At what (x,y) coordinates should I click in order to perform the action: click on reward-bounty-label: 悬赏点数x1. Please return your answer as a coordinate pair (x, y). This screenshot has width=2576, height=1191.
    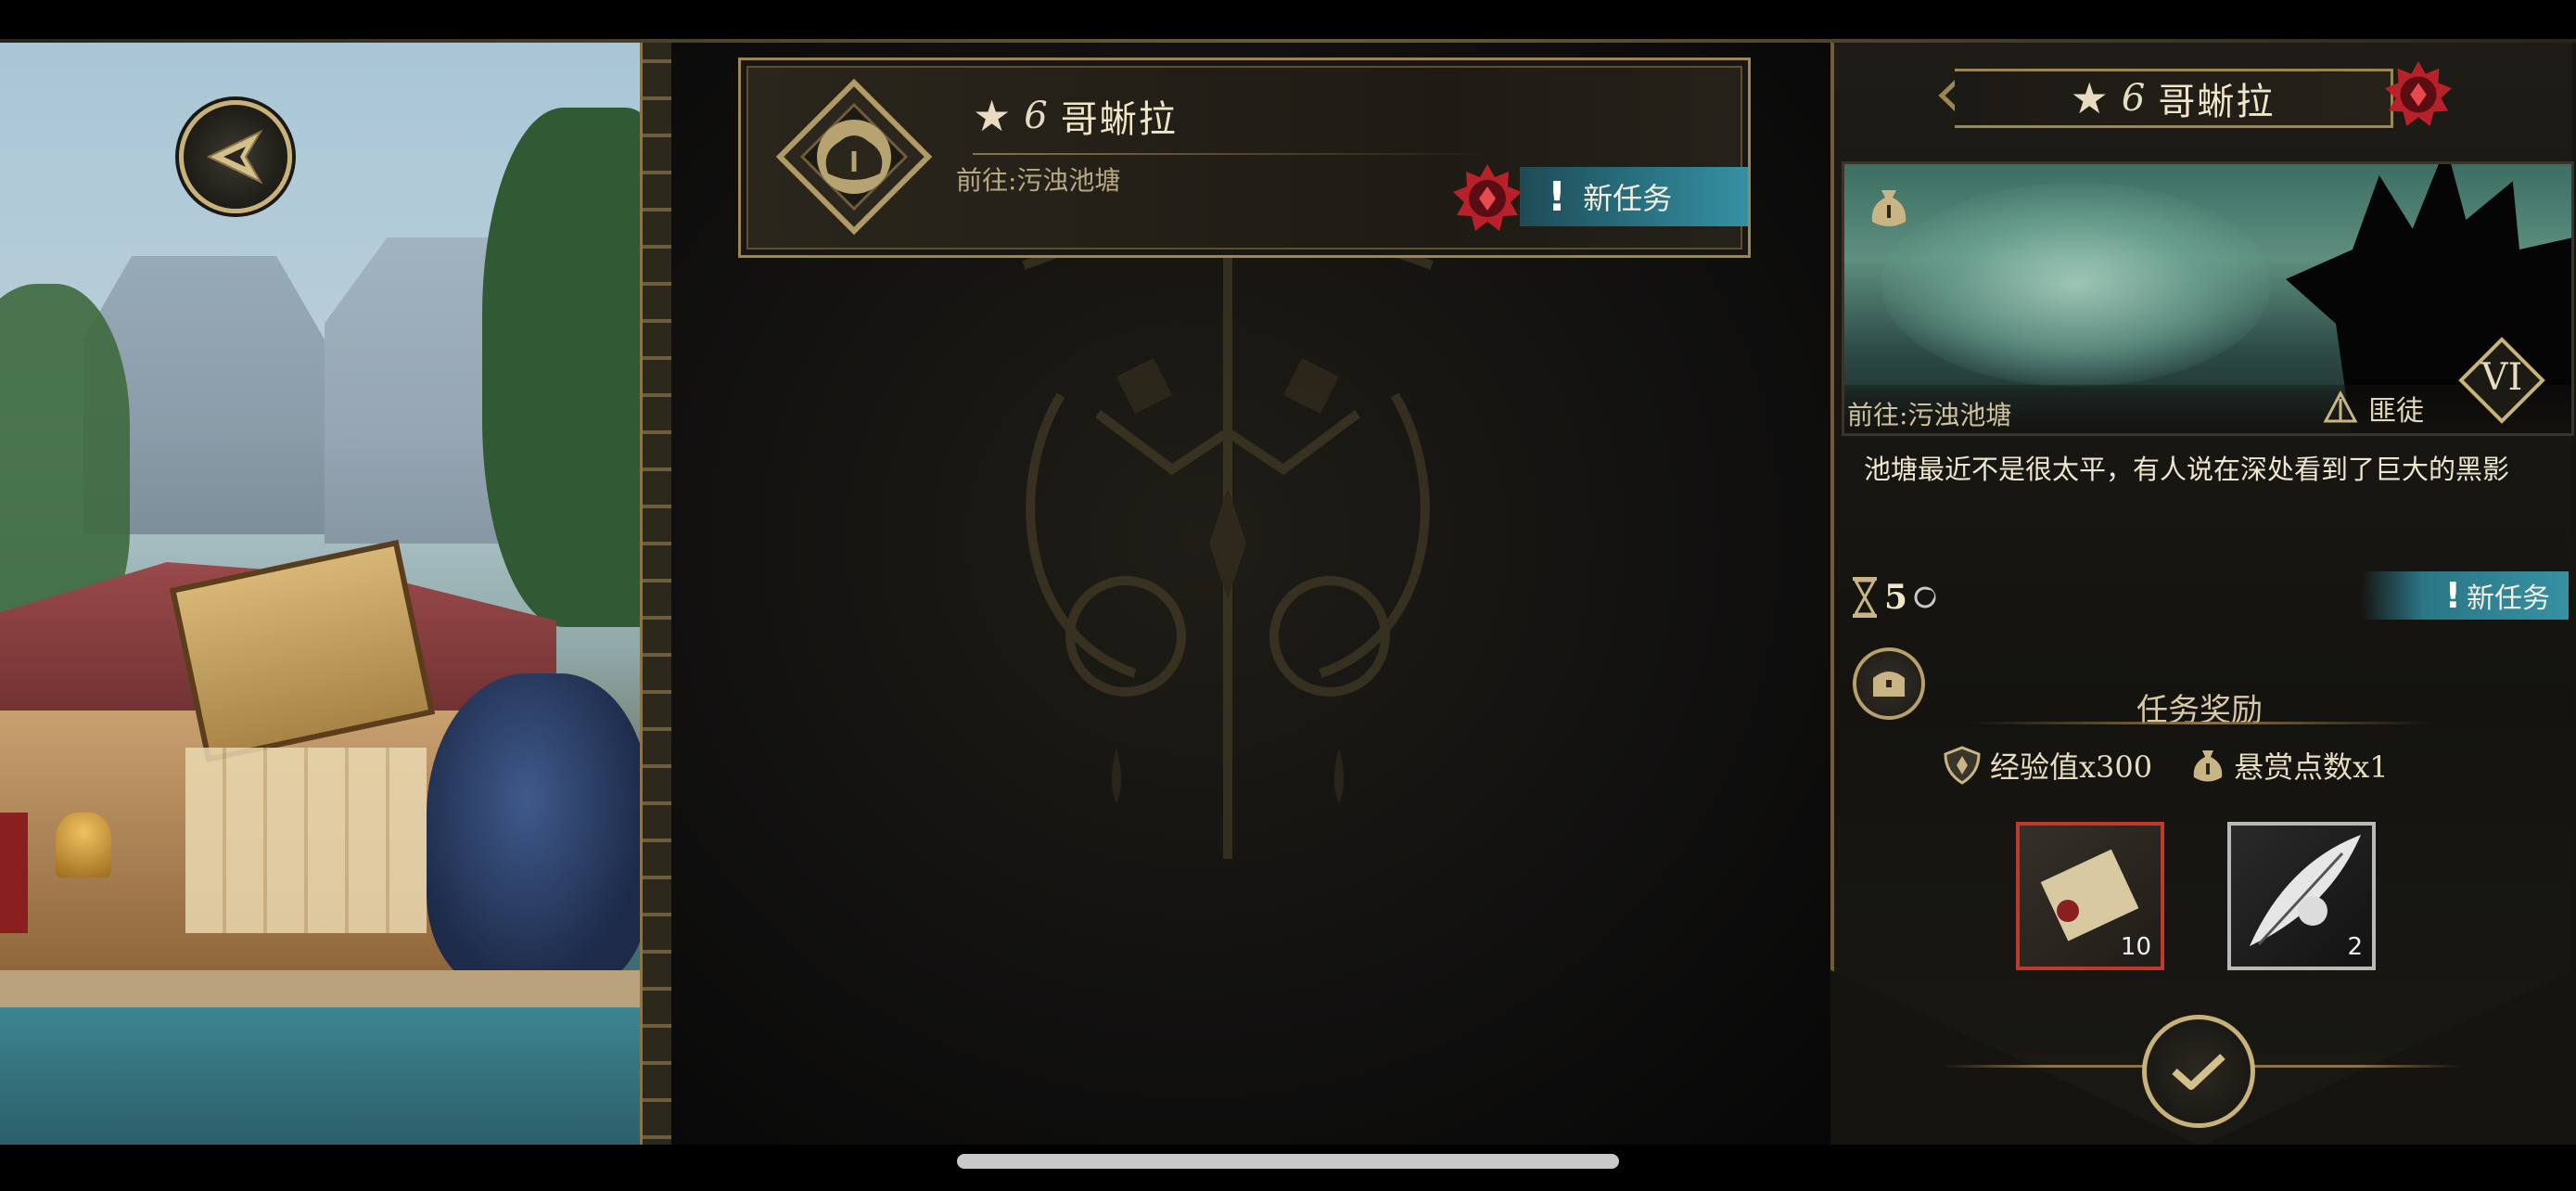
    Looking at the image, I should click on (2312, 767).